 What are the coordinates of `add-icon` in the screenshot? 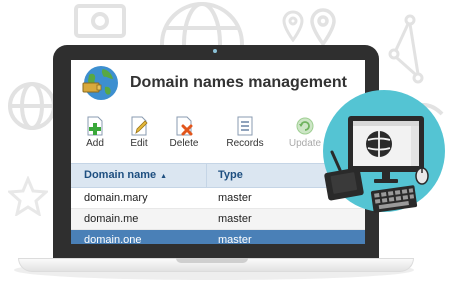 It's located at (95, 126).